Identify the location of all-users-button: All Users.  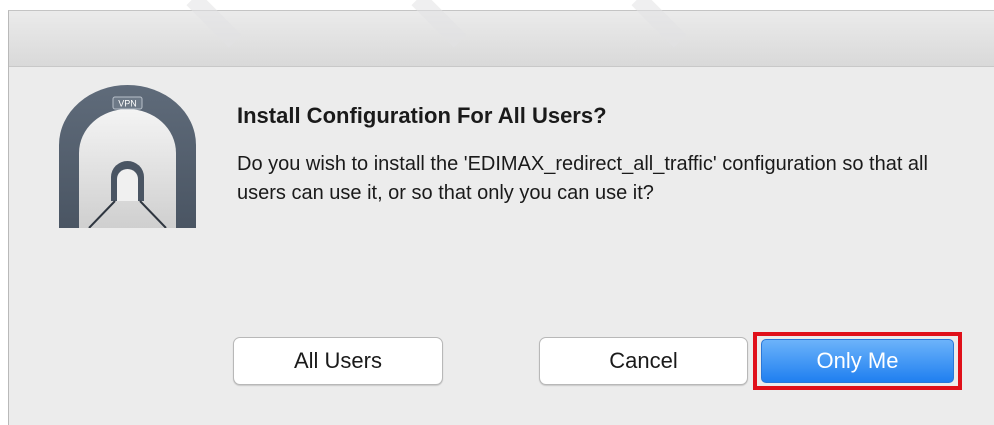
(338, 361).